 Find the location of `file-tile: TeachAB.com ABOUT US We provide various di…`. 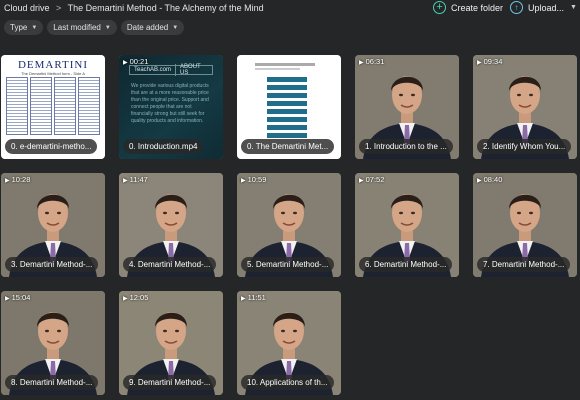

file-tile: TeachAB.com ABOUT US We provide various di… is located at coordinates (171, 107).